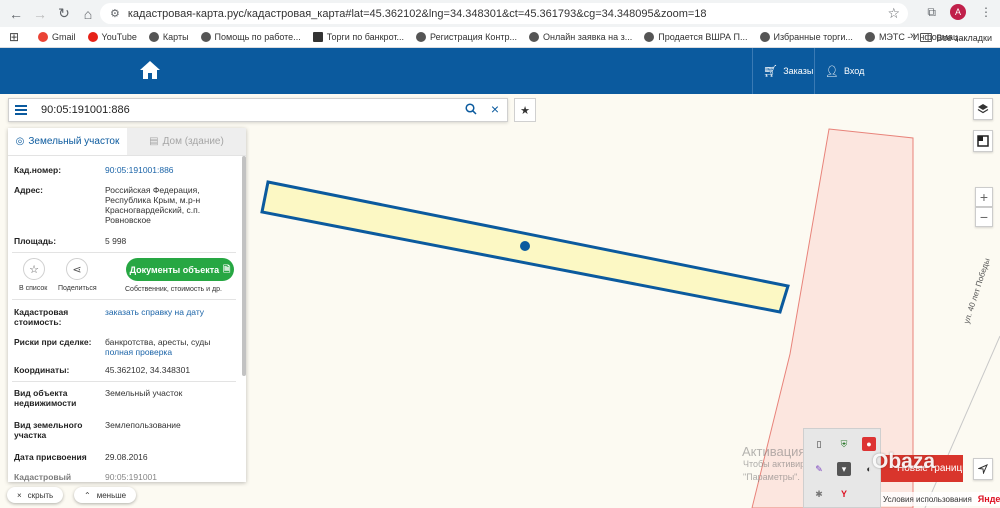  I want to click on area-value: 5 998, so click(116, 241).